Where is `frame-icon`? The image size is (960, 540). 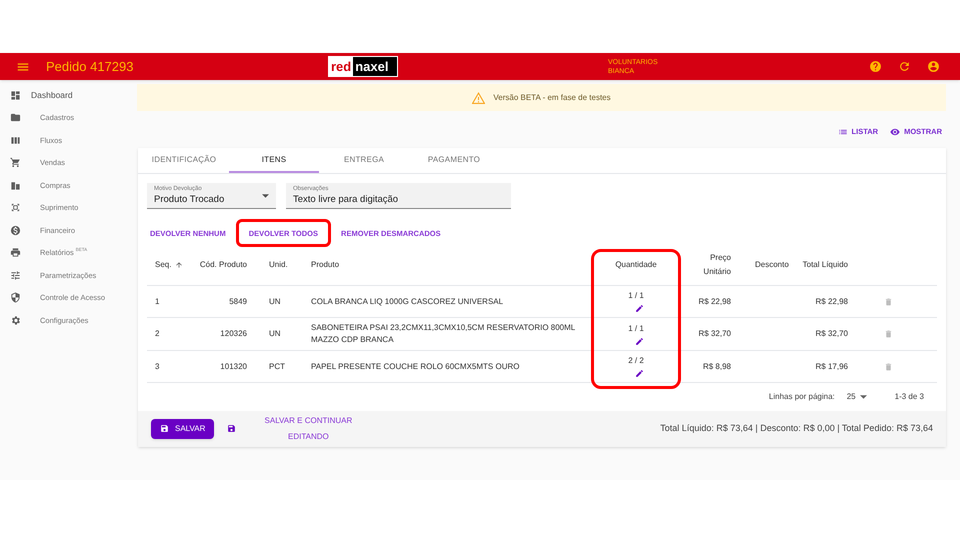
frame-icon is located at coordinates (15, 208).